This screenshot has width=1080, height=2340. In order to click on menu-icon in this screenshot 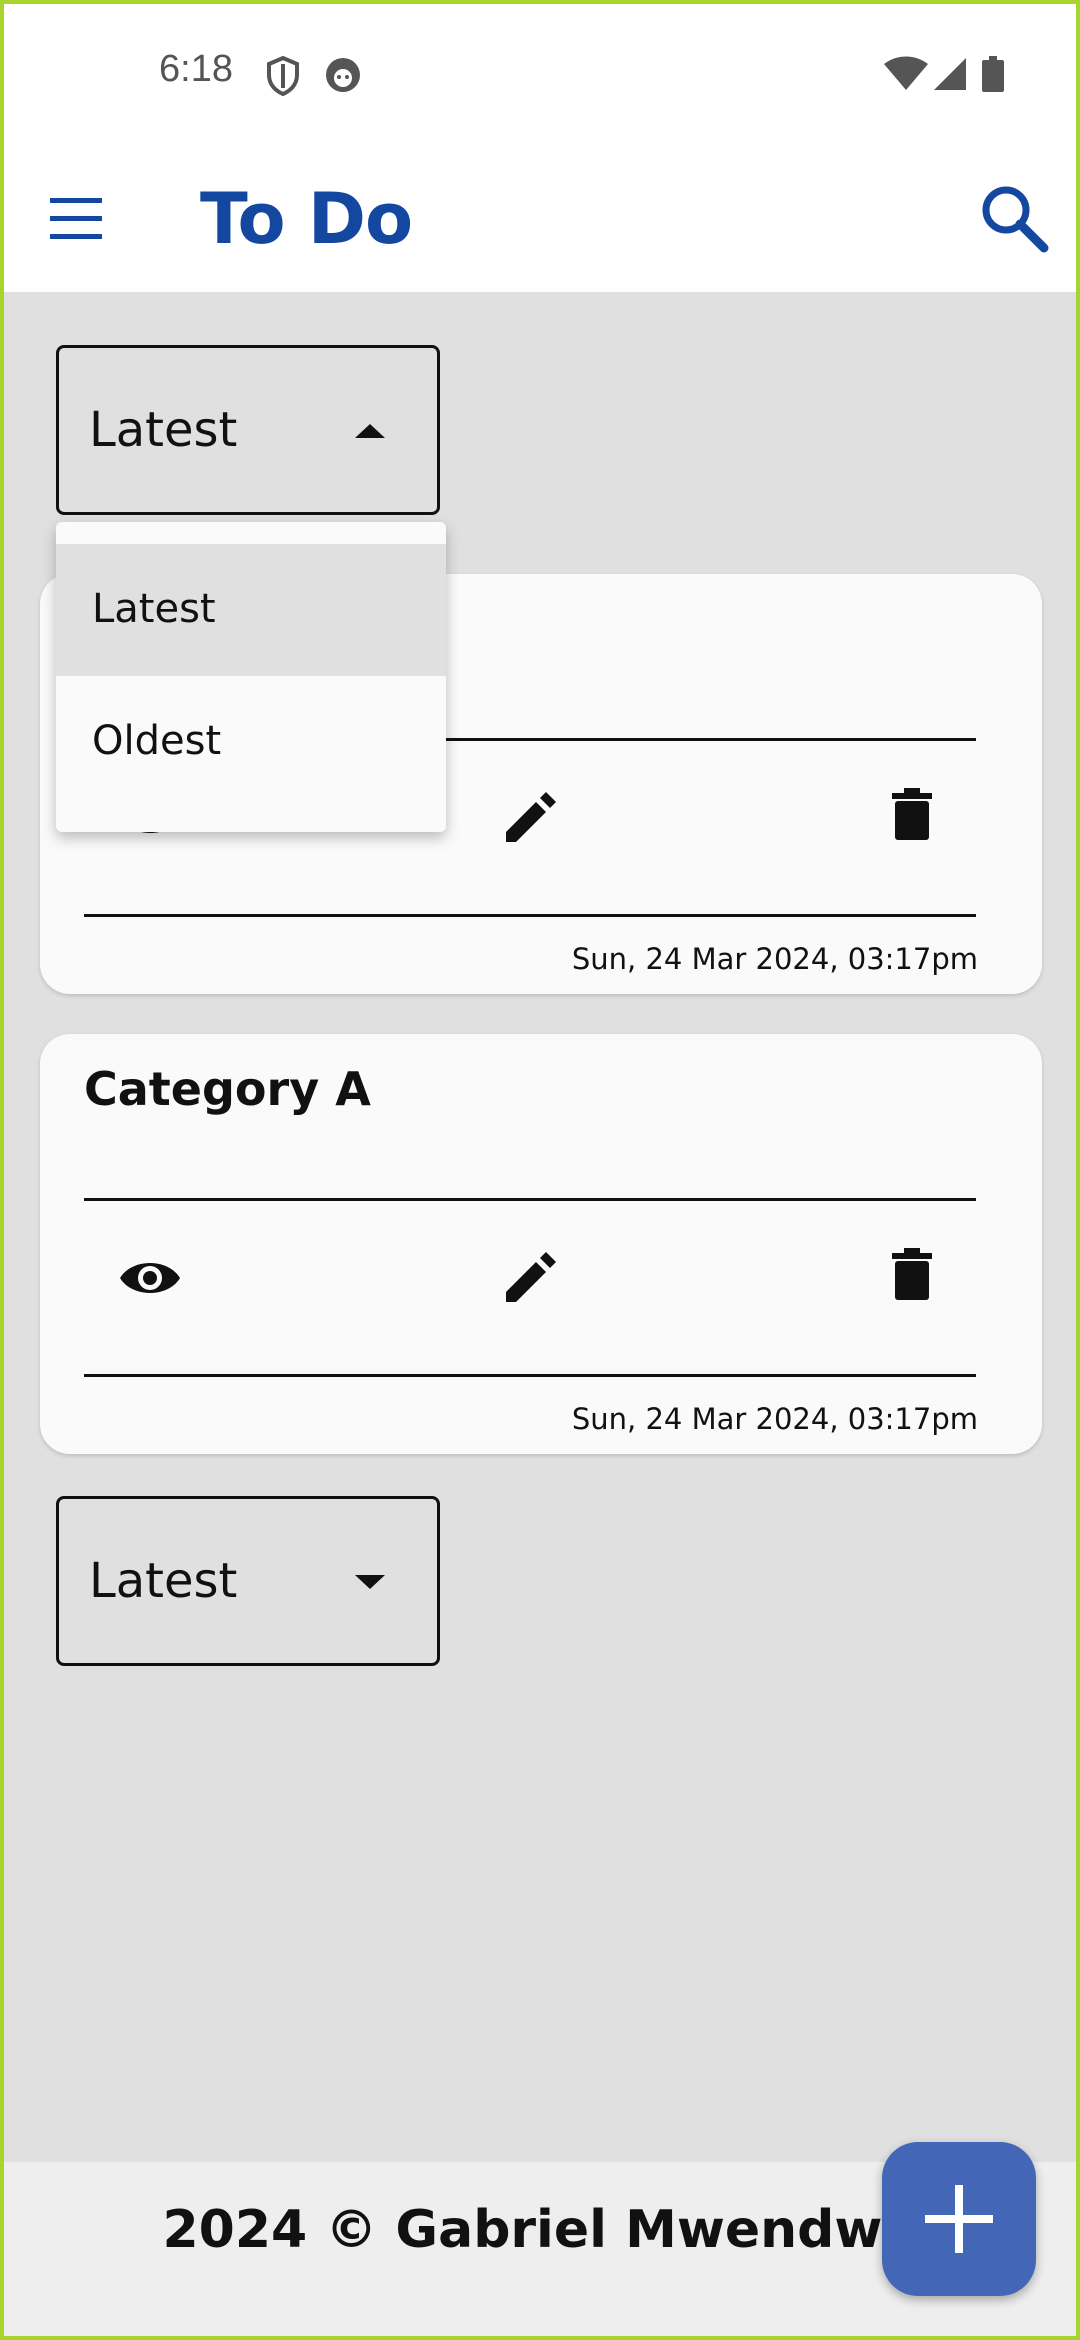, I will do `click(78, 219)`.